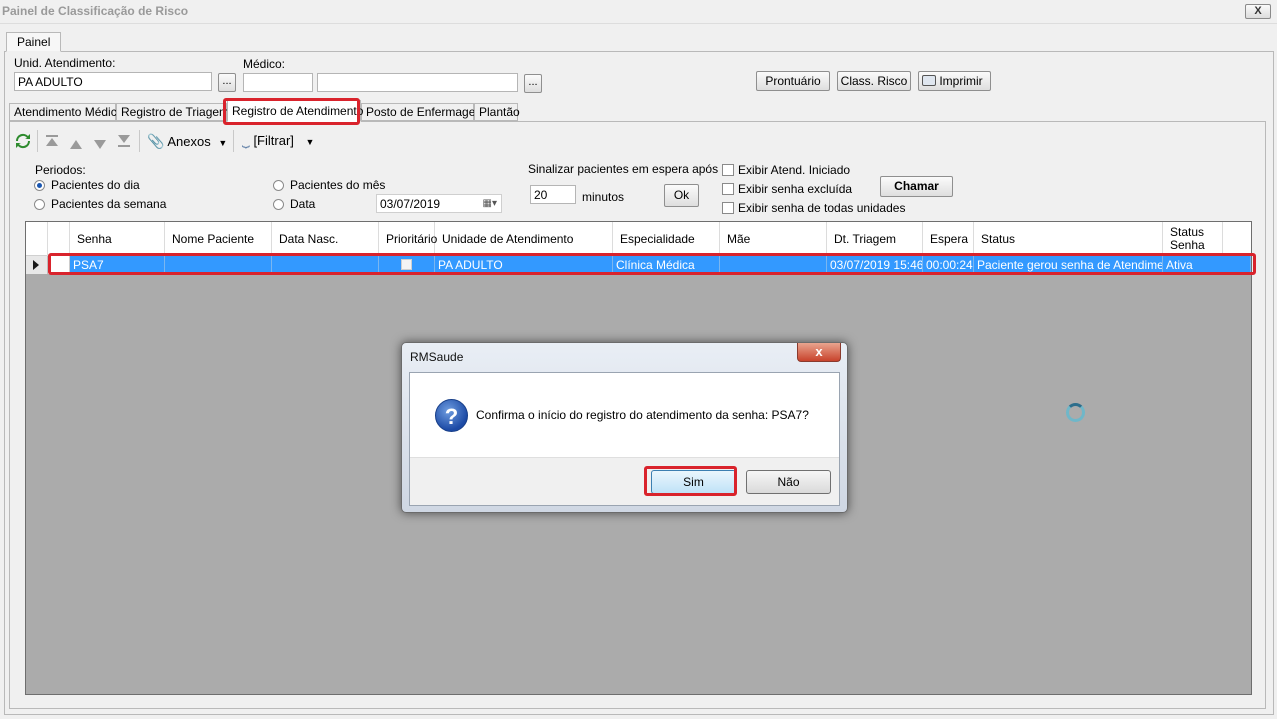 The width and height of the screenshot is (1277, 719). What do you see at coordinates (295, 111) in the screenshot?
I see `tab-registro-atendimento: Registro de Atendimento` at bounding box center [295, 111].